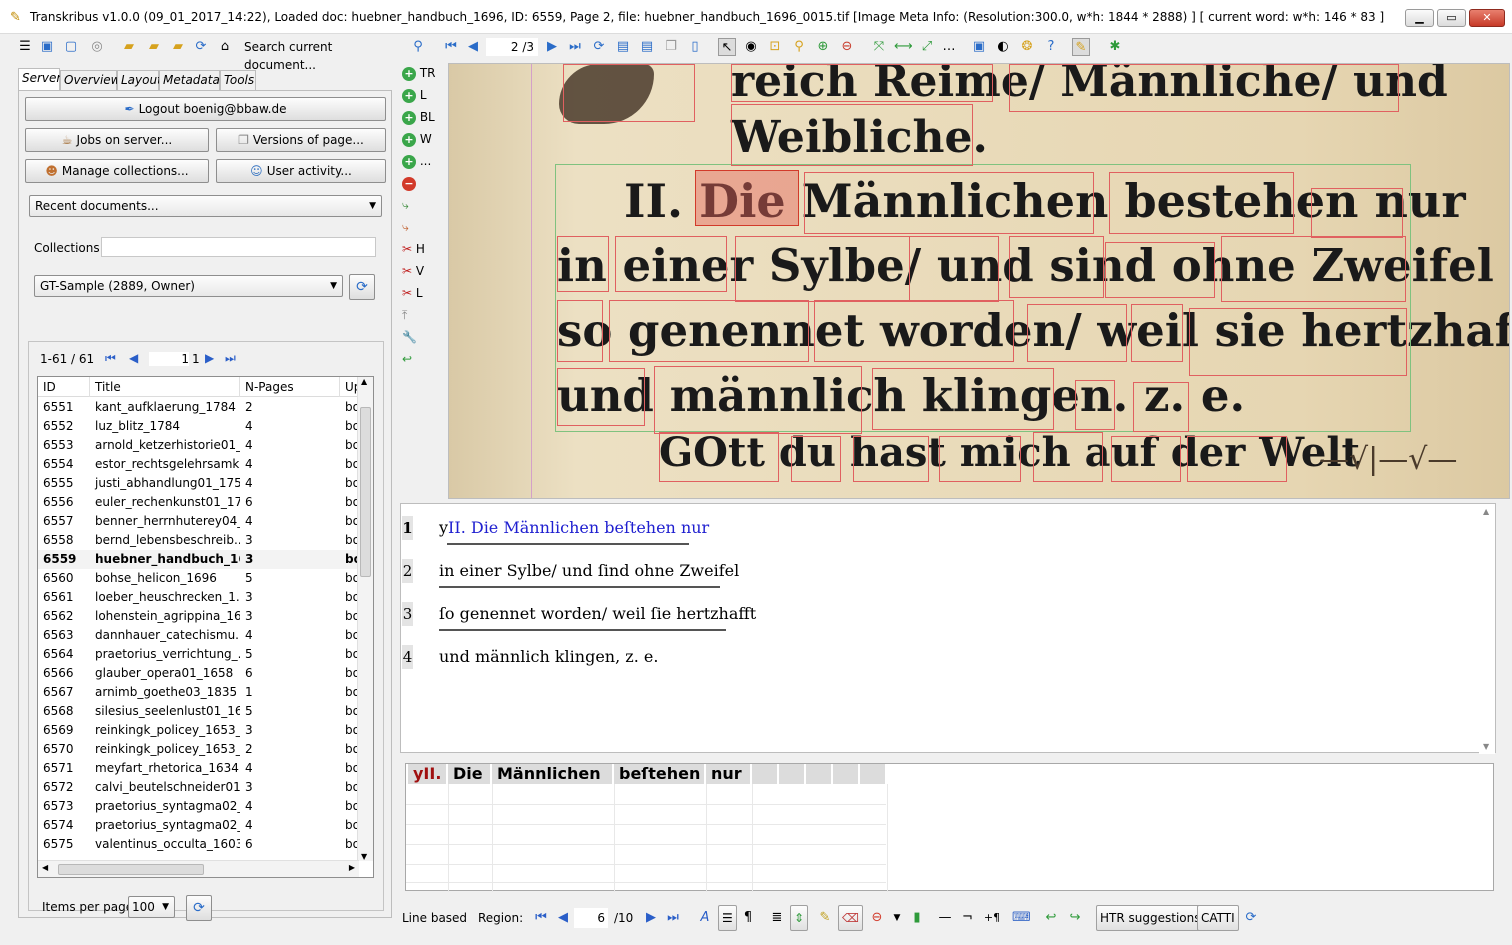 The image size is (1512, 945). I want to click on table-row: 6572 calvi_beutelschneider01... 3 bo, so click(198, 787).